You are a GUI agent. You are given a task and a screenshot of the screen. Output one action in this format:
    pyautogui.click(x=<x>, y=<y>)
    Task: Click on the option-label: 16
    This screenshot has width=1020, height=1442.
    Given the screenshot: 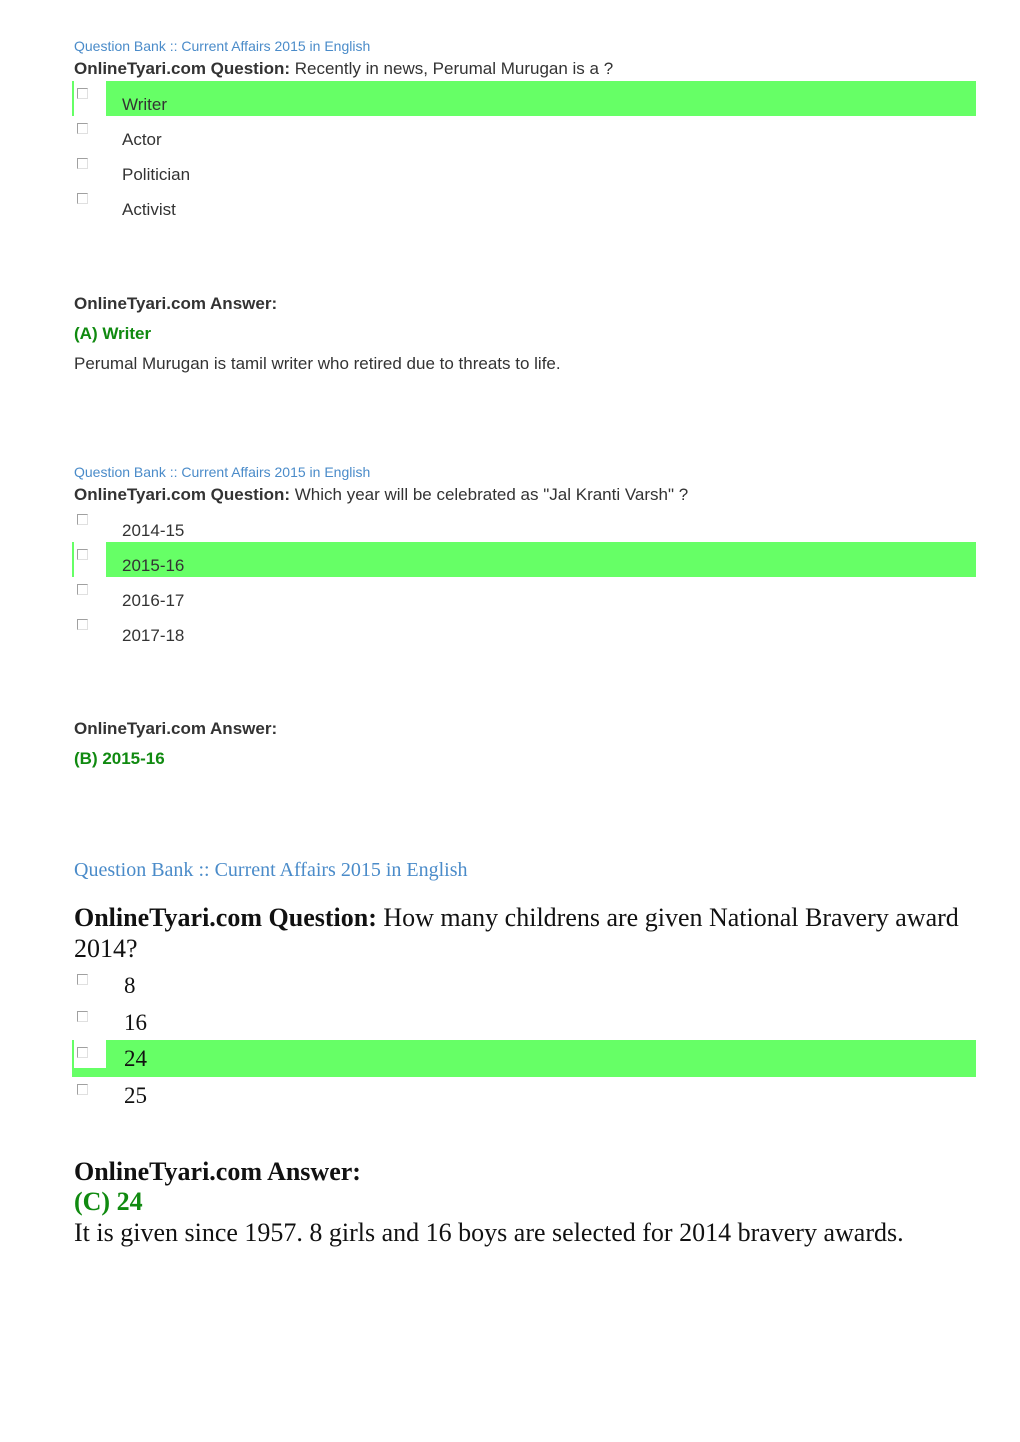 What is the action you would take?
    pyautogui.click(x=135, y=1022)
    